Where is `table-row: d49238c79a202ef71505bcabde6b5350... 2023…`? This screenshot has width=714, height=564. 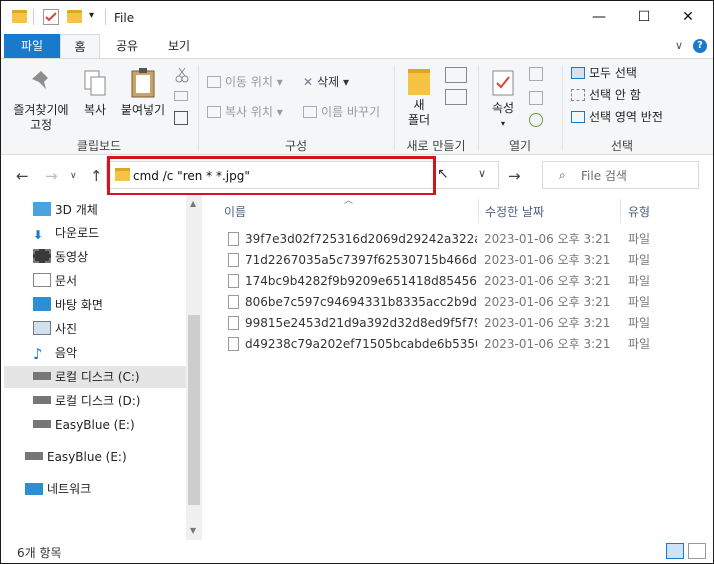 table-row: d49238c79a202ef71505bcabde6b5350... 2023… is located at coordinates (457, 344).